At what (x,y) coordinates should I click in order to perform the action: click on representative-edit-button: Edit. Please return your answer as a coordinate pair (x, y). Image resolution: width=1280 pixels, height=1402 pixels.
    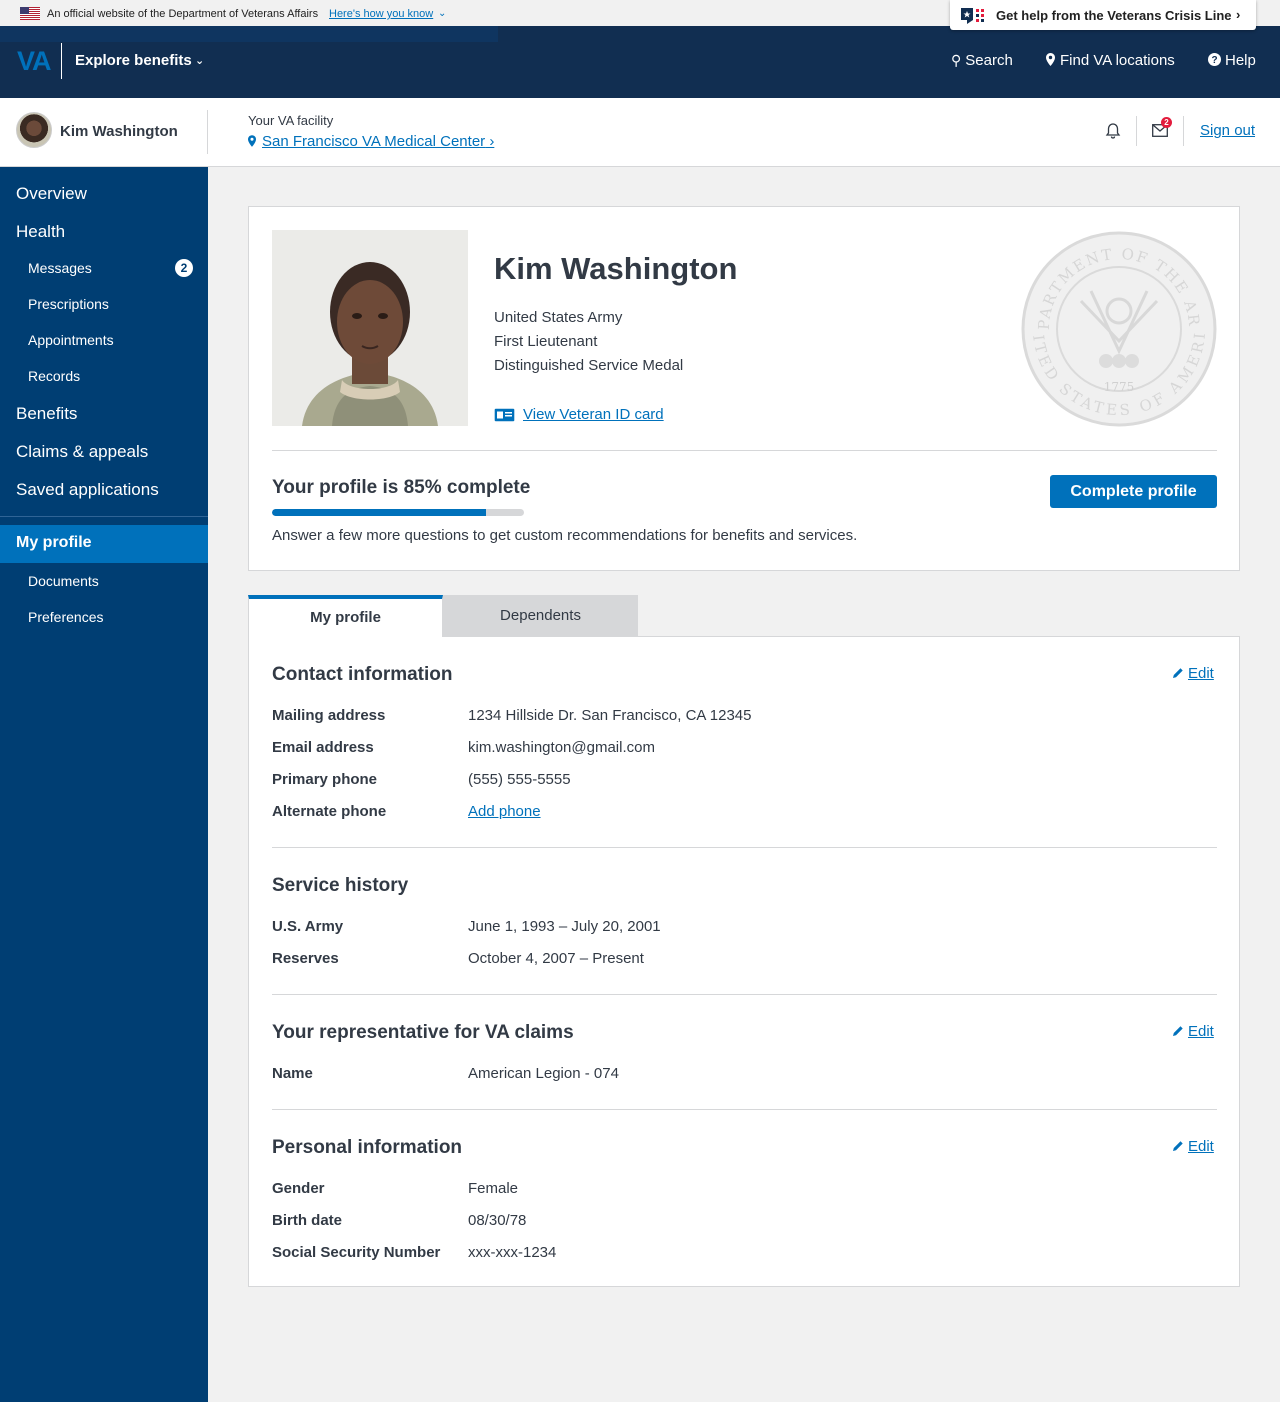
    Looking at the image, I should click on (1193, 1031).